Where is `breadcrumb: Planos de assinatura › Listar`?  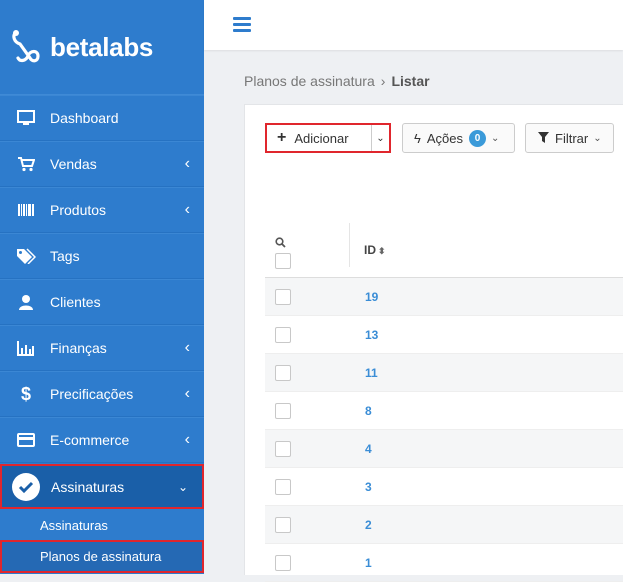 breadcrumb: Planos de assinatura › Listar is located at coordinates (337, 81).